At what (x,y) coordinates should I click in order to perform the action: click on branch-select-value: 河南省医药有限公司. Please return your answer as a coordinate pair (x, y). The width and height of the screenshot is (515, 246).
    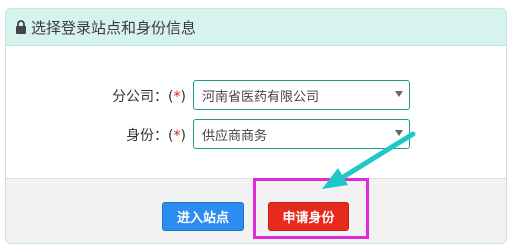
    Looking at the image, I should click on (261, 97).